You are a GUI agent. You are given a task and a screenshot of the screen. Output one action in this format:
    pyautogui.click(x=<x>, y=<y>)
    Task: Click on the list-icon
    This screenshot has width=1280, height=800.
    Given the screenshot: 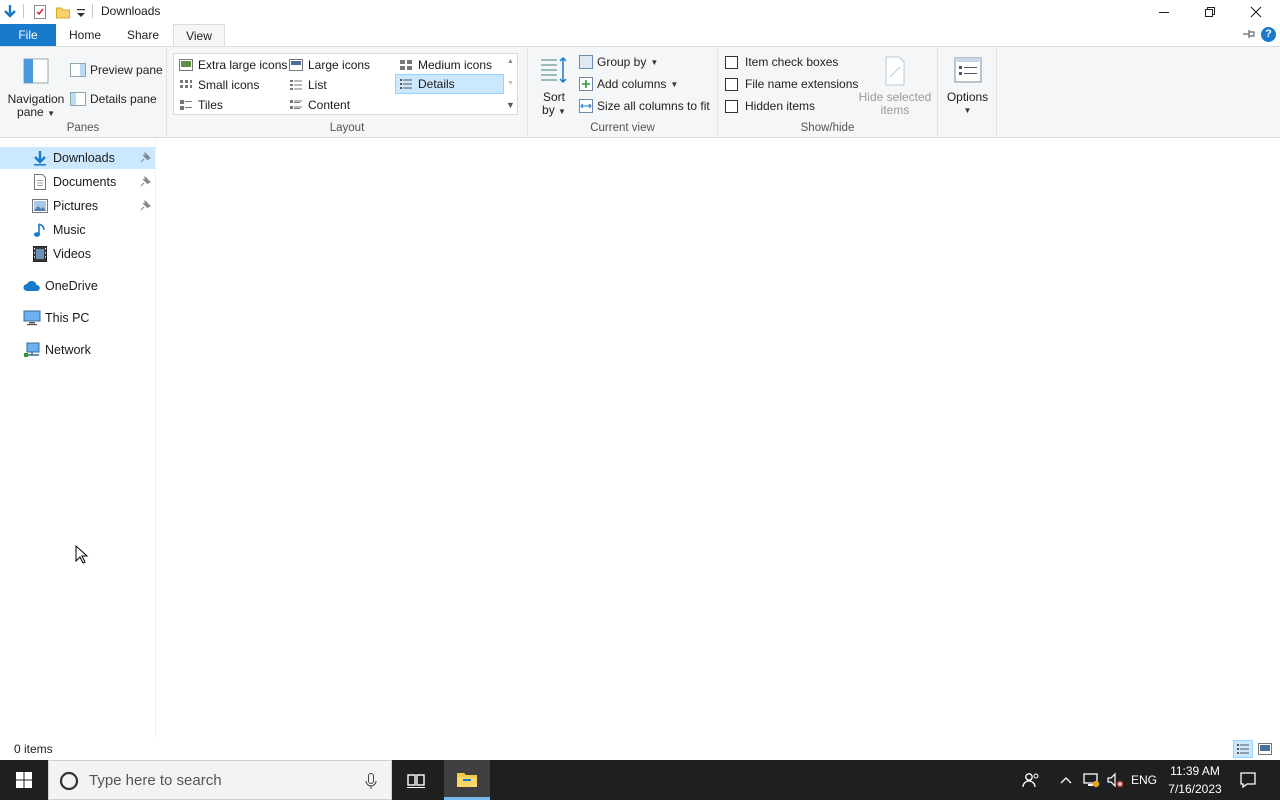 What is the action you would take?
    pyautogui.click(x=296, y=84)
    